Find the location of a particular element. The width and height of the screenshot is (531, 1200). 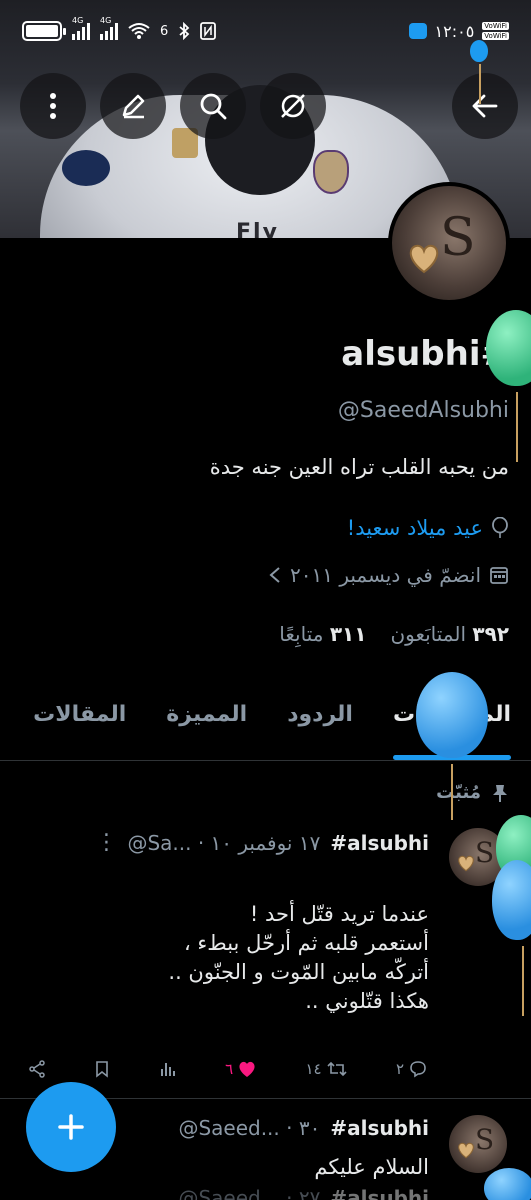

tab-highlights: المميزة is located at coordinates (206, 725).